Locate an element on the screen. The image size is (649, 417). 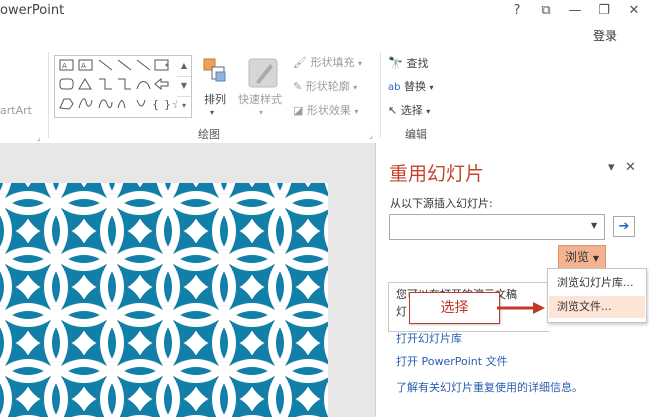
go-arrow-button: ➔ is located at coordinates (624, 226).